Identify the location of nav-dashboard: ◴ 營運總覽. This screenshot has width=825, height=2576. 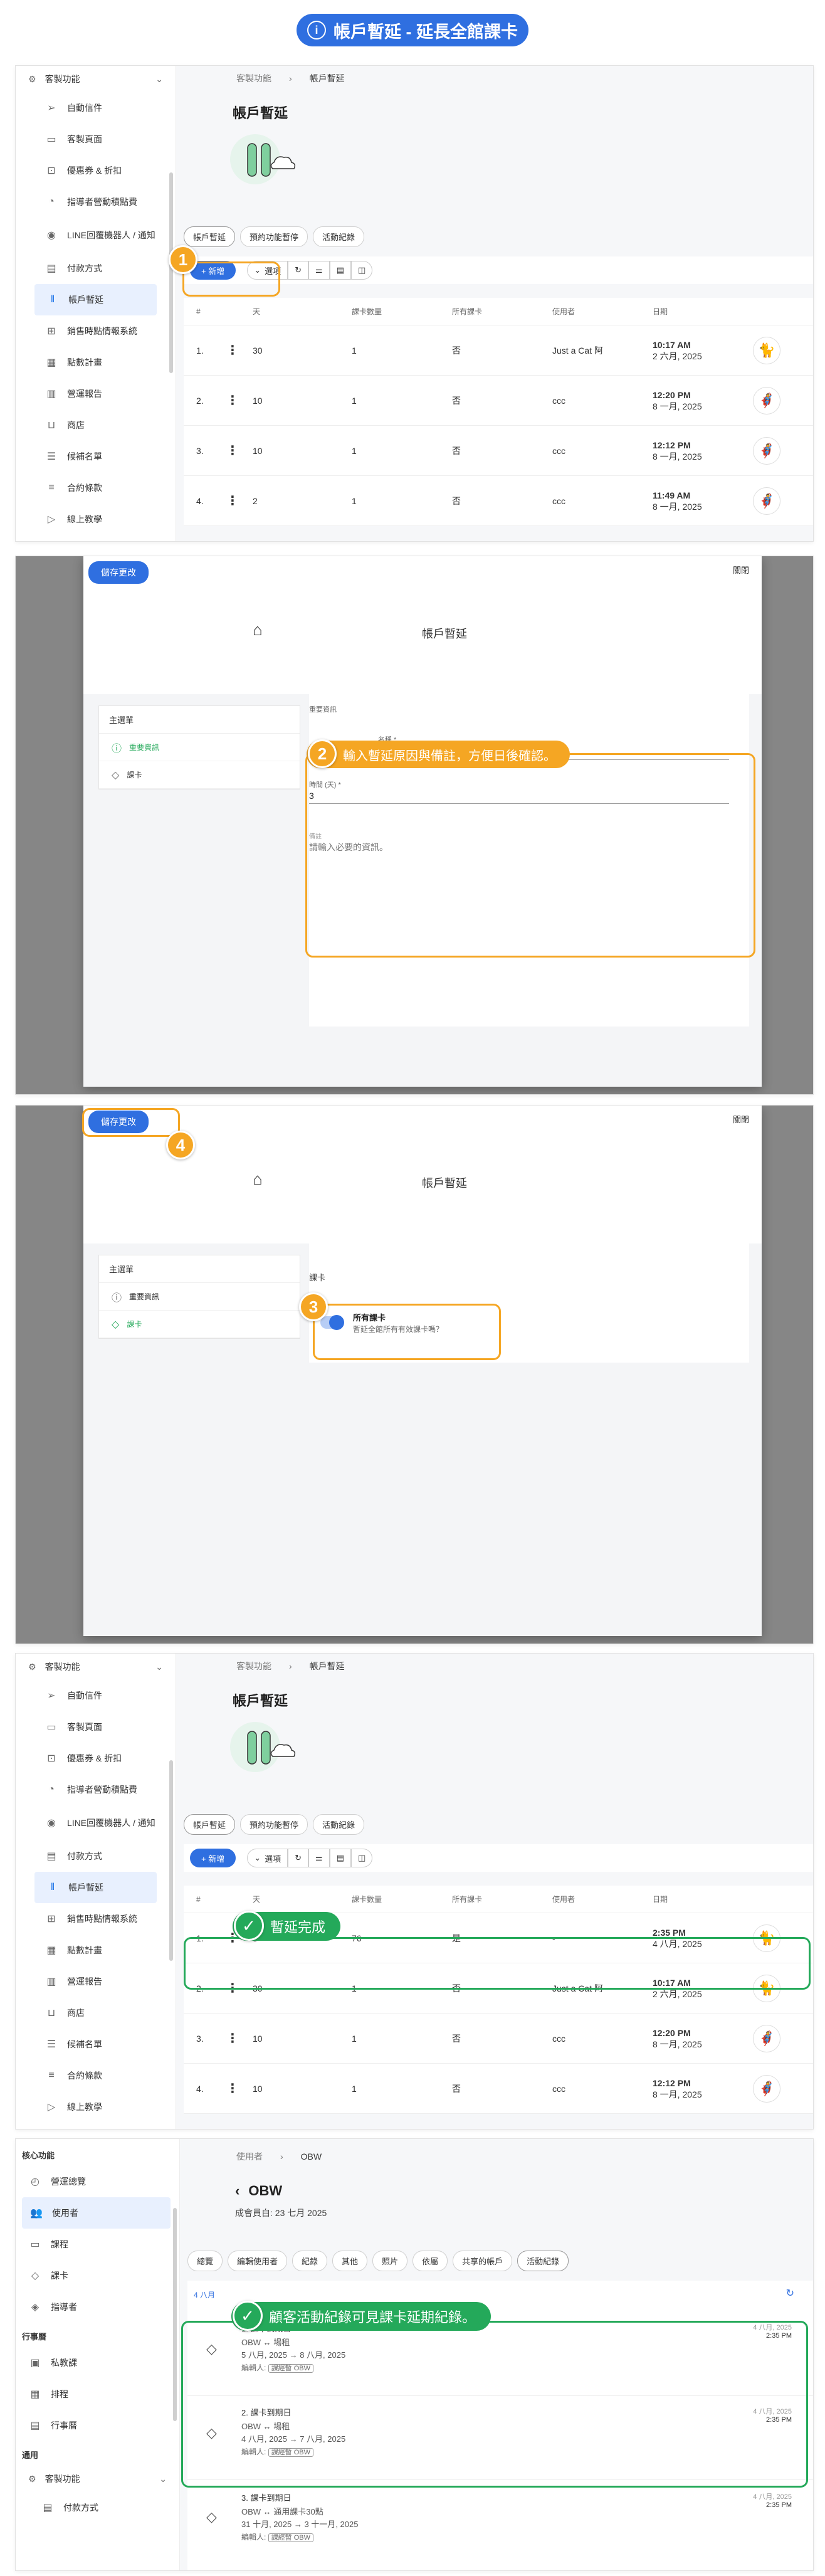
(98, 2181).